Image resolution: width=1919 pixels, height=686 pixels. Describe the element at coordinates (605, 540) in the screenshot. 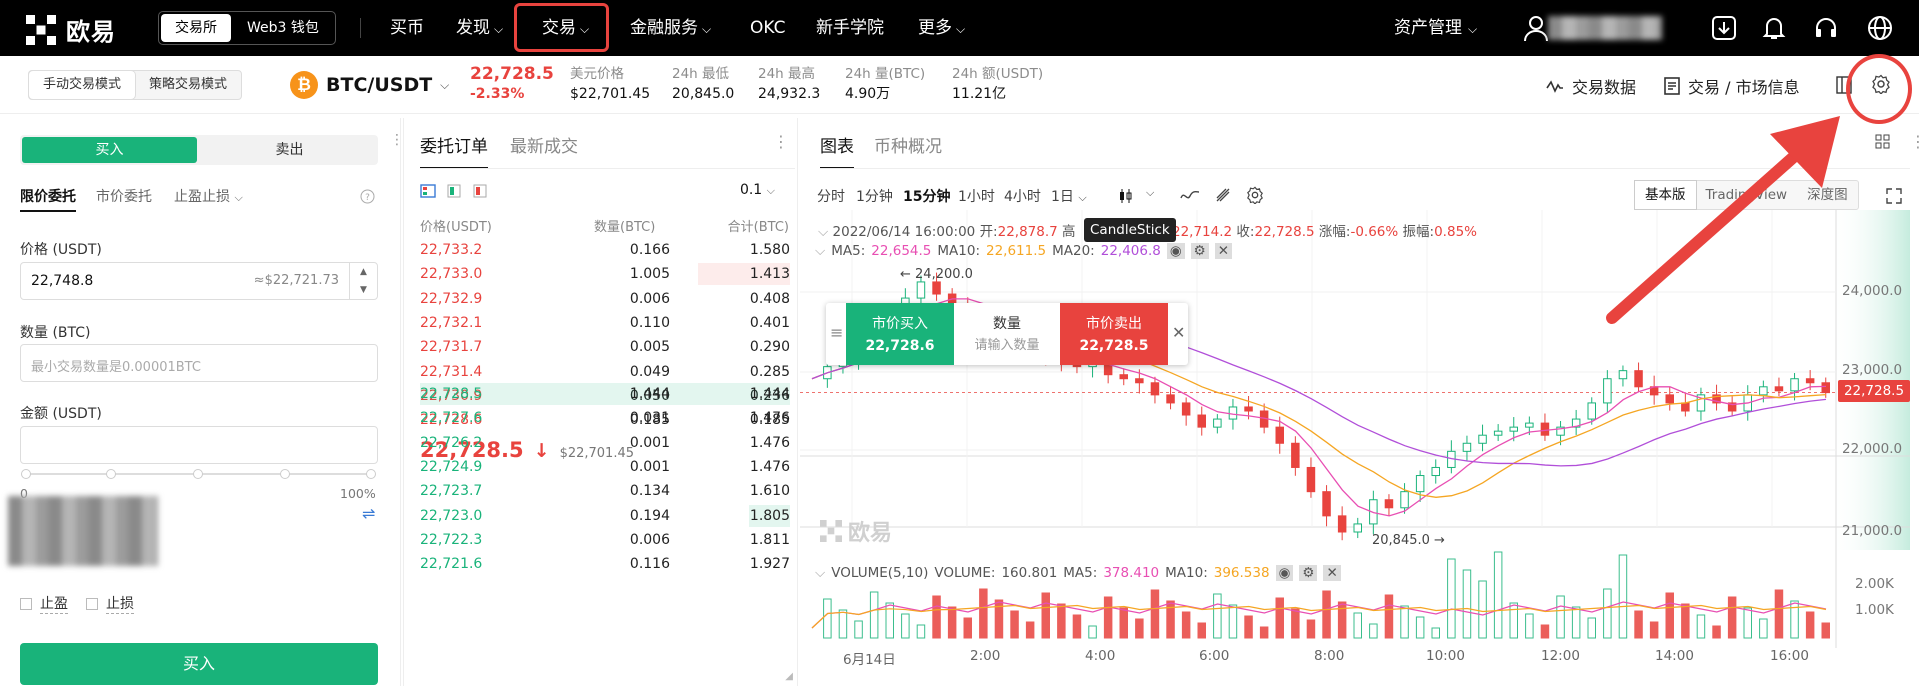

I see `bid-row: 22,722.3 0.006 1.811` at that location.